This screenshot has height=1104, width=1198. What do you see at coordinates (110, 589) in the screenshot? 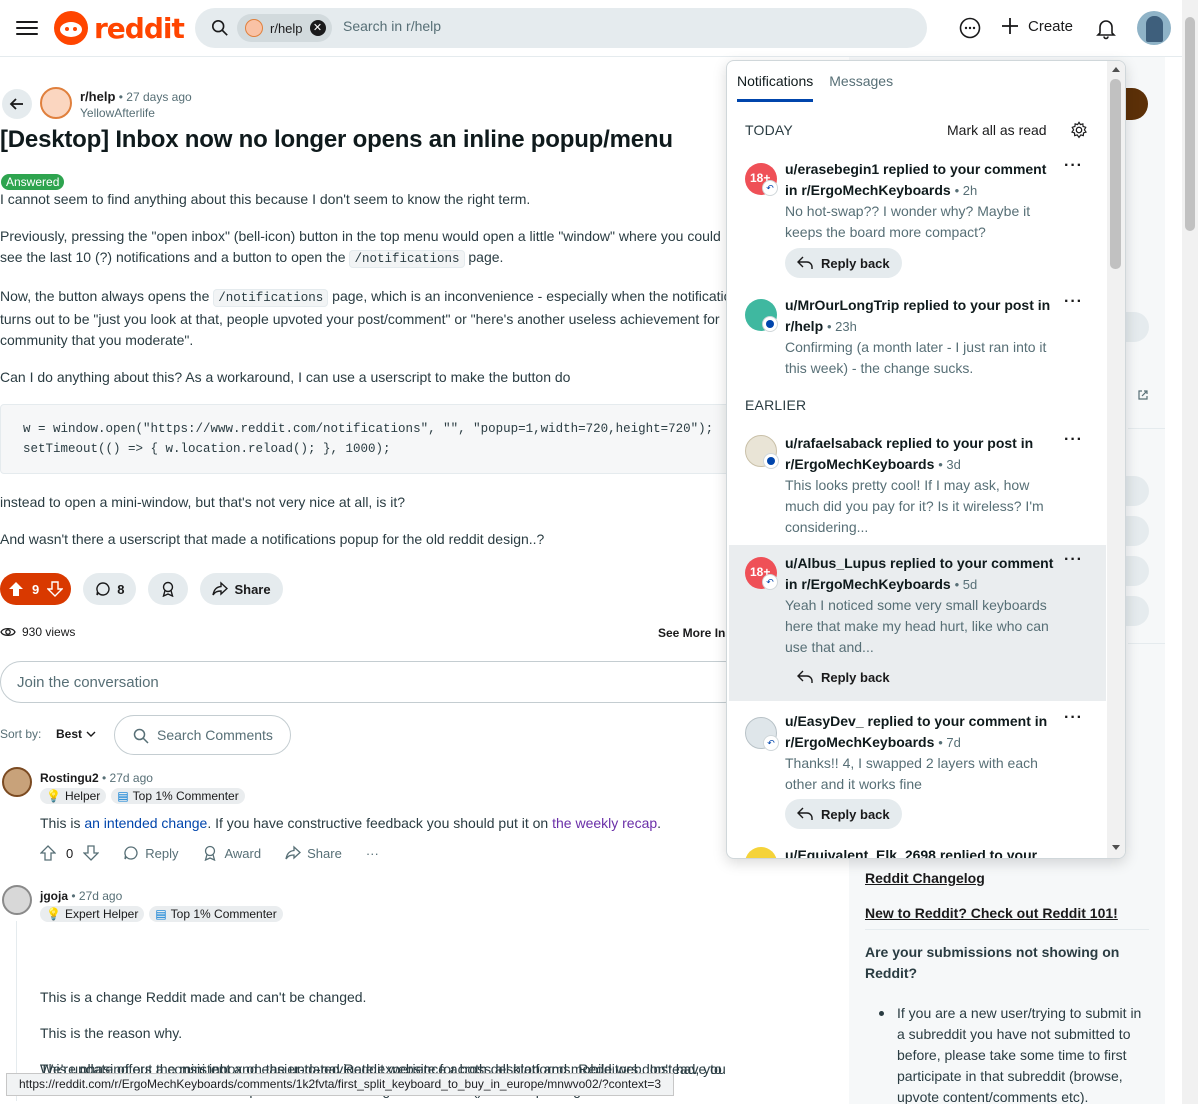
I see `comments-button: 8` at bounding box center [110, 589].